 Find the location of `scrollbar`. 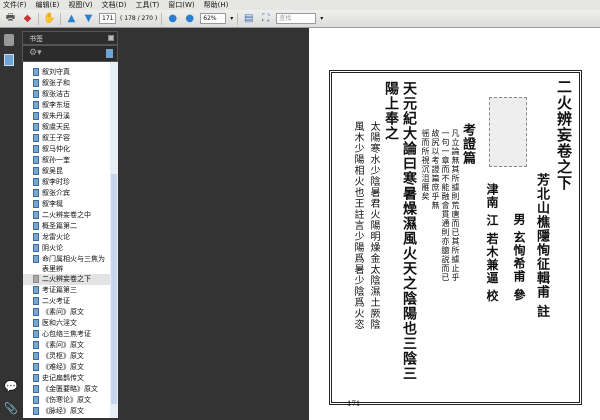

scrollbar is located at coordinates (114, 240).